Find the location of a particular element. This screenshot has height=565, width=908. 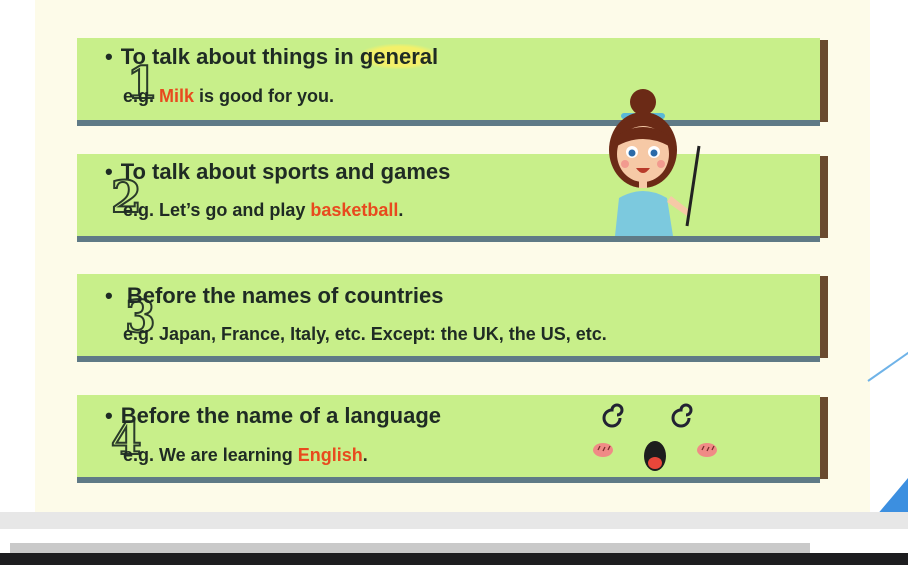

rule-title-3: Before the names of countries is located at coordinates (274, 296).